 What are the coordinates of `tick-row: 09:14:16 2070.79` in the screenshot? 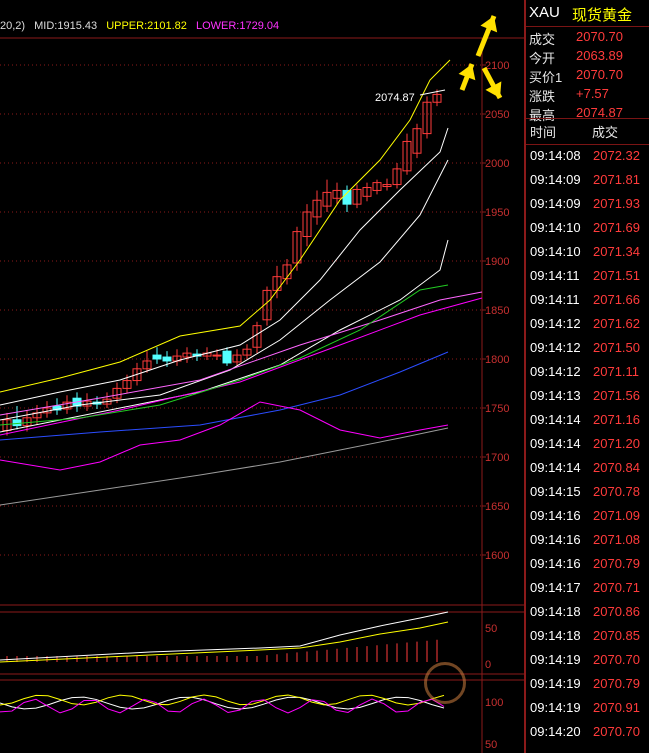 It's located at (587, 565).